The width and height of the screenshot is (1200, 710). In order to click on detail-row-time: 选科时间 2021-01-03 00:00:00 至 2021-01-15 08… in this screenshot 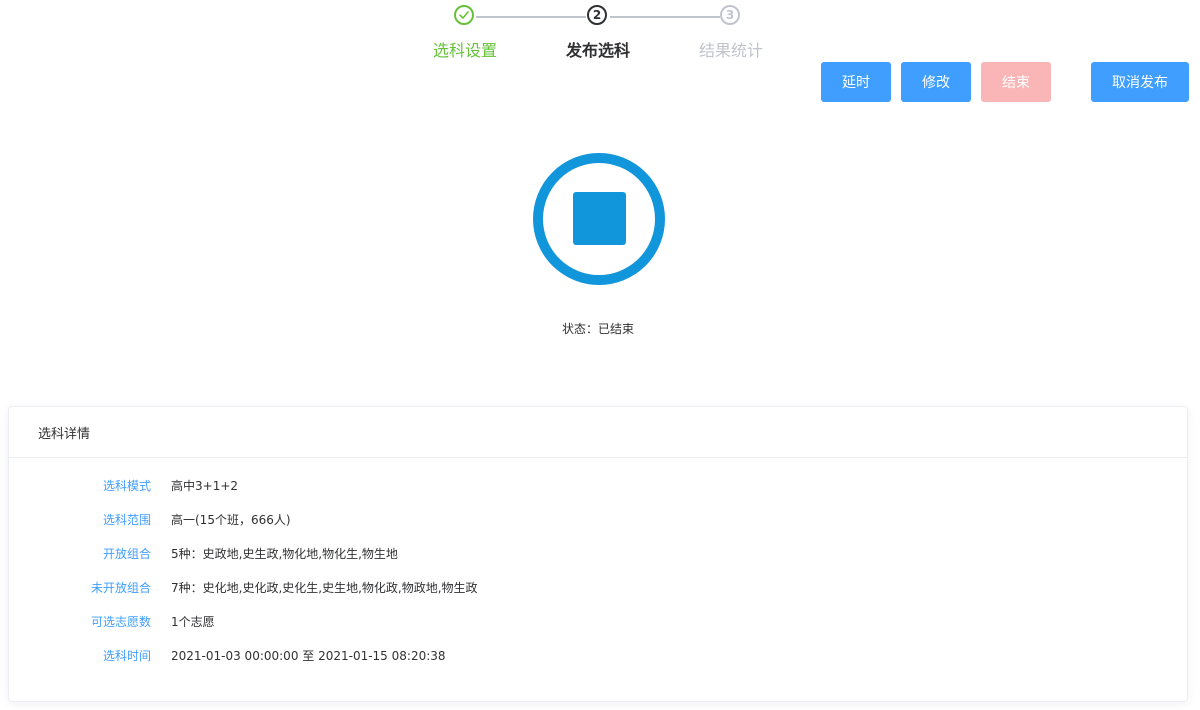, I will do `click(227, 655)`.